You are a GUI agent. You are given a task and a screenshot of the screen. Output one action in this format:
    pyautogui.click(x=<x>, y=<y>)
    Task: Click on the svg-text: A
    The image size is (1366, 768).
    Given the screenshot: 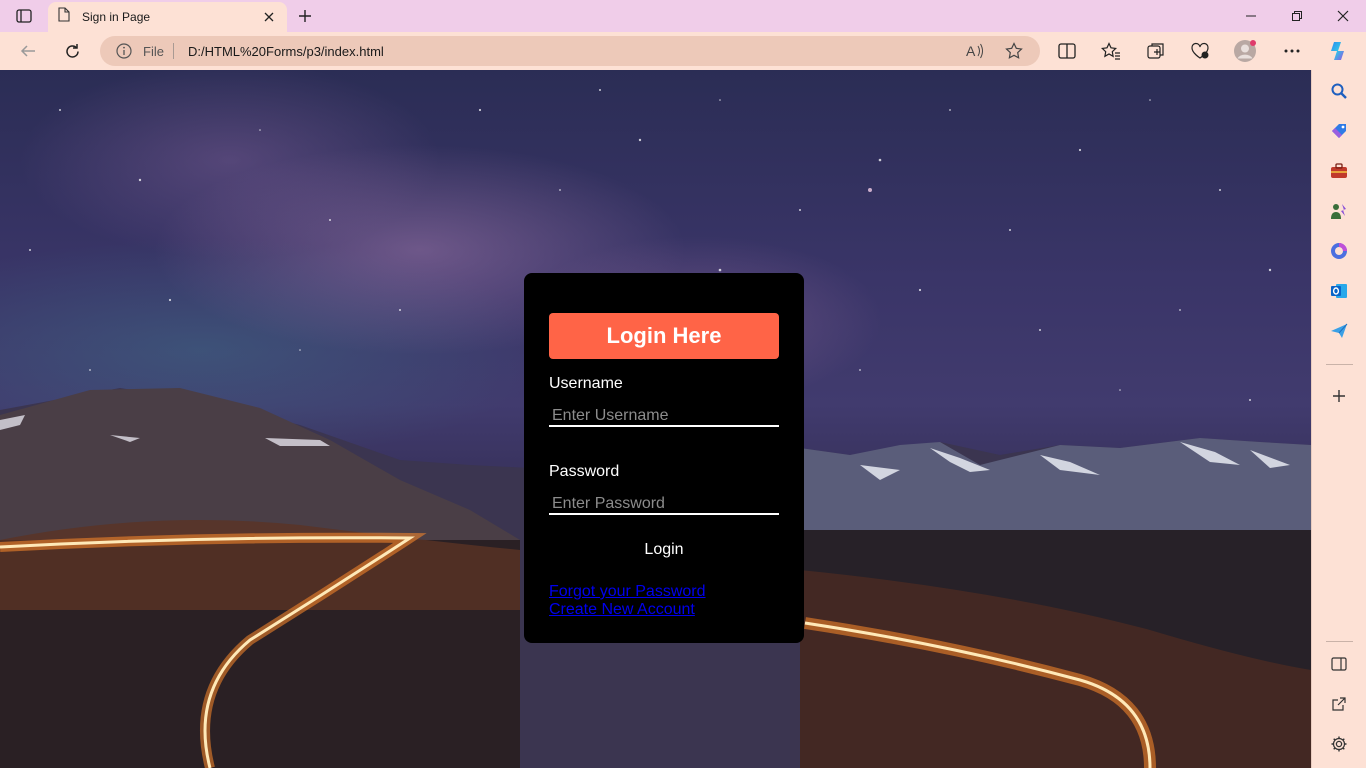 What is the action you would take?
    pyautogui.click(x=971, y=51)
    